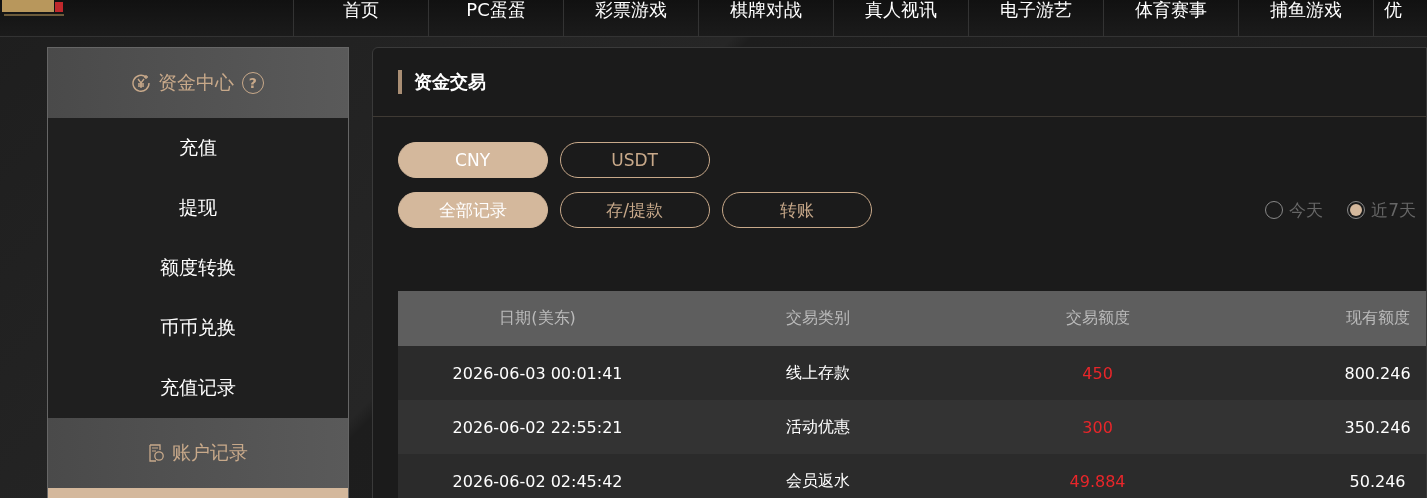 The width and height of the screenshot is (1427, 498). I want to click on nav-link: 体育赛事, so click(1170, 18).